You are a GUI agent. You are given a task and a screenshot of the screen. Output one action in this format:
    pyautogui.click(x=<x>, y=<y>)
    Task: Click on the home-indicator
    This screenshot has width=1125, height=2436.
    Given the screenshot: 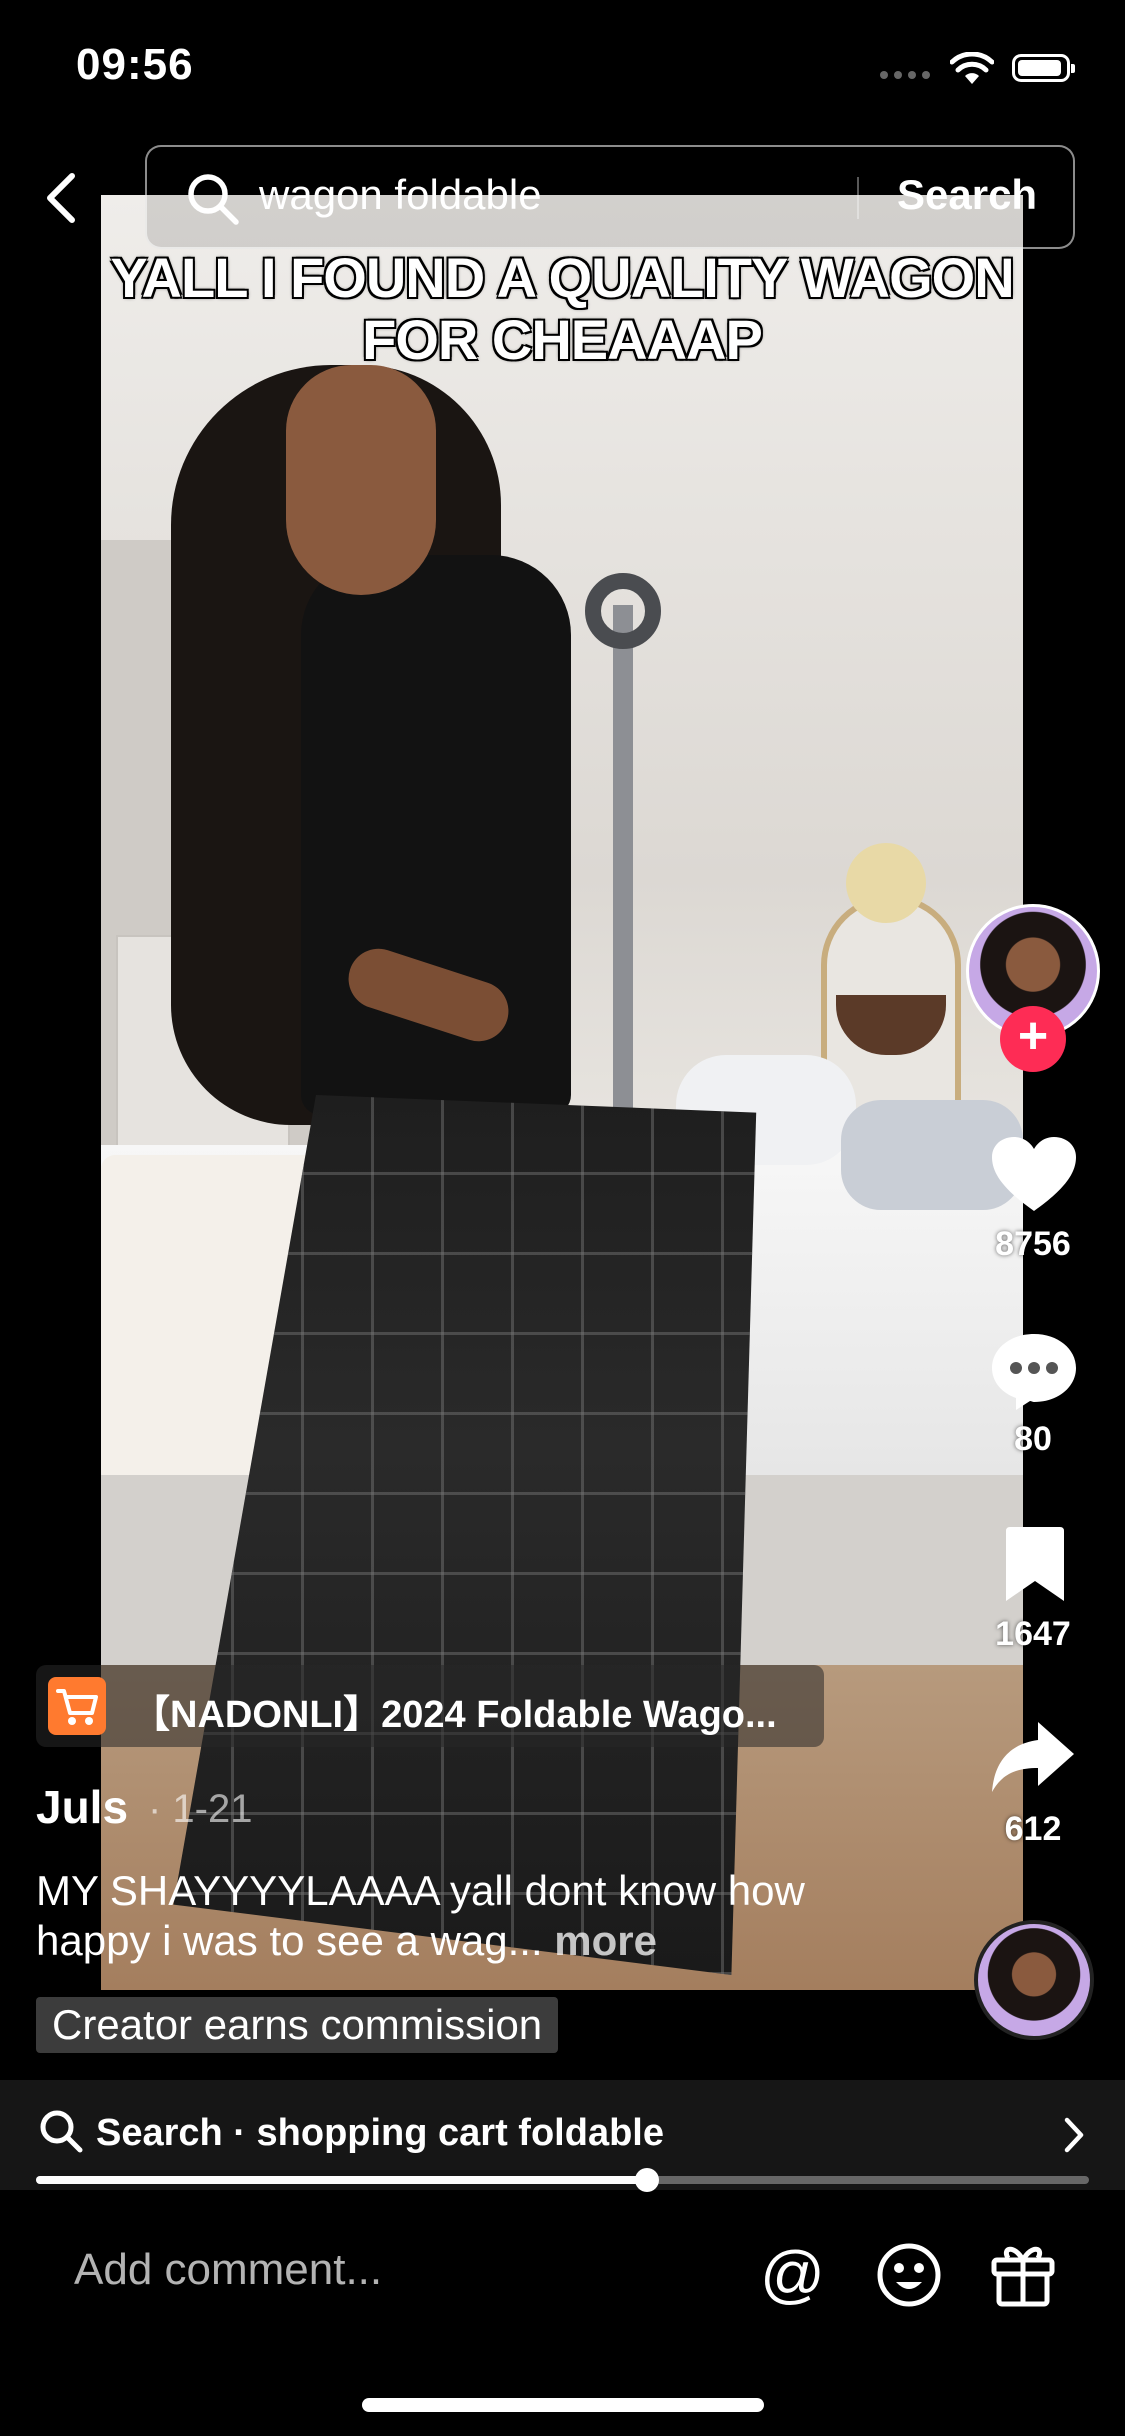 What is the action you would take?
    pyautogui.click(x=563, y=2405)
    